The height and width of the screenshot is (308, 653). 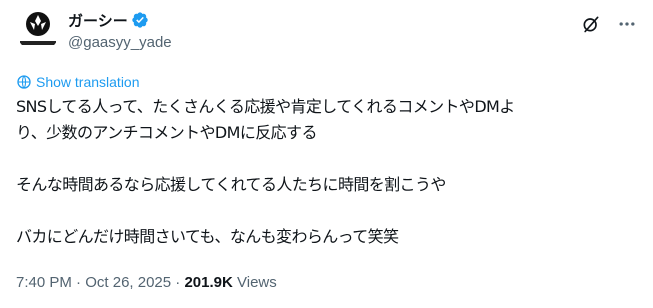 I want to click on tweet-meta: 7:40 PM · Oct 26, 2025 · 201.9K Views, so click(x=146, y=282).